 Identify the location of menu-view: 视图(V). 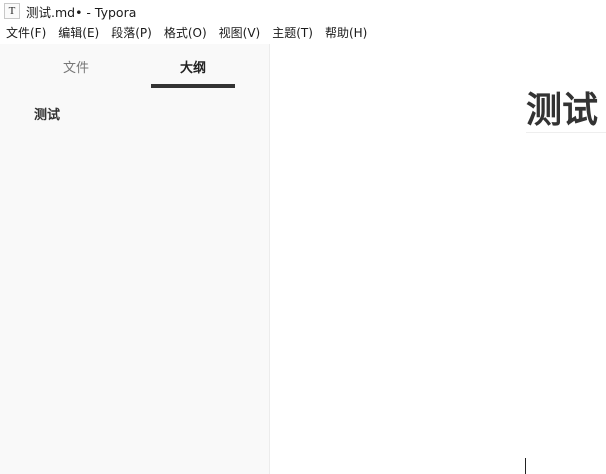
(240, 33).